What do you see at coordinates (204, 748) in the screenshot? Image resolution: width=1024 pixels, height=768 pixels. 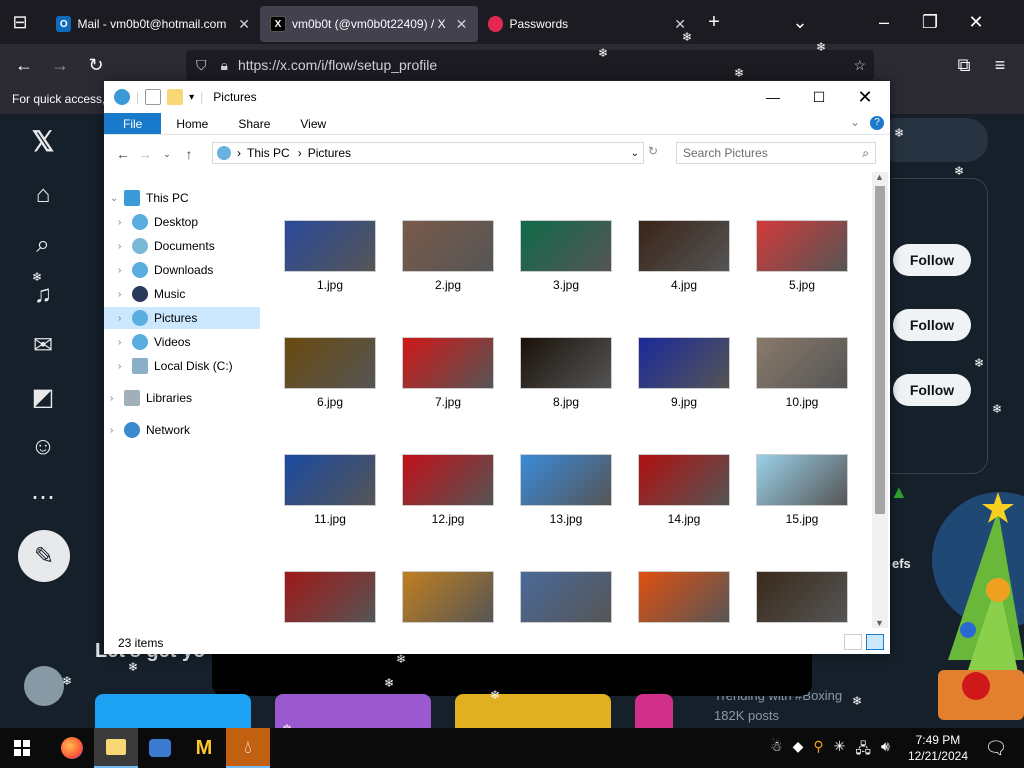 I see `mcdonalds-icon: M` at bounding box center [204, 748].